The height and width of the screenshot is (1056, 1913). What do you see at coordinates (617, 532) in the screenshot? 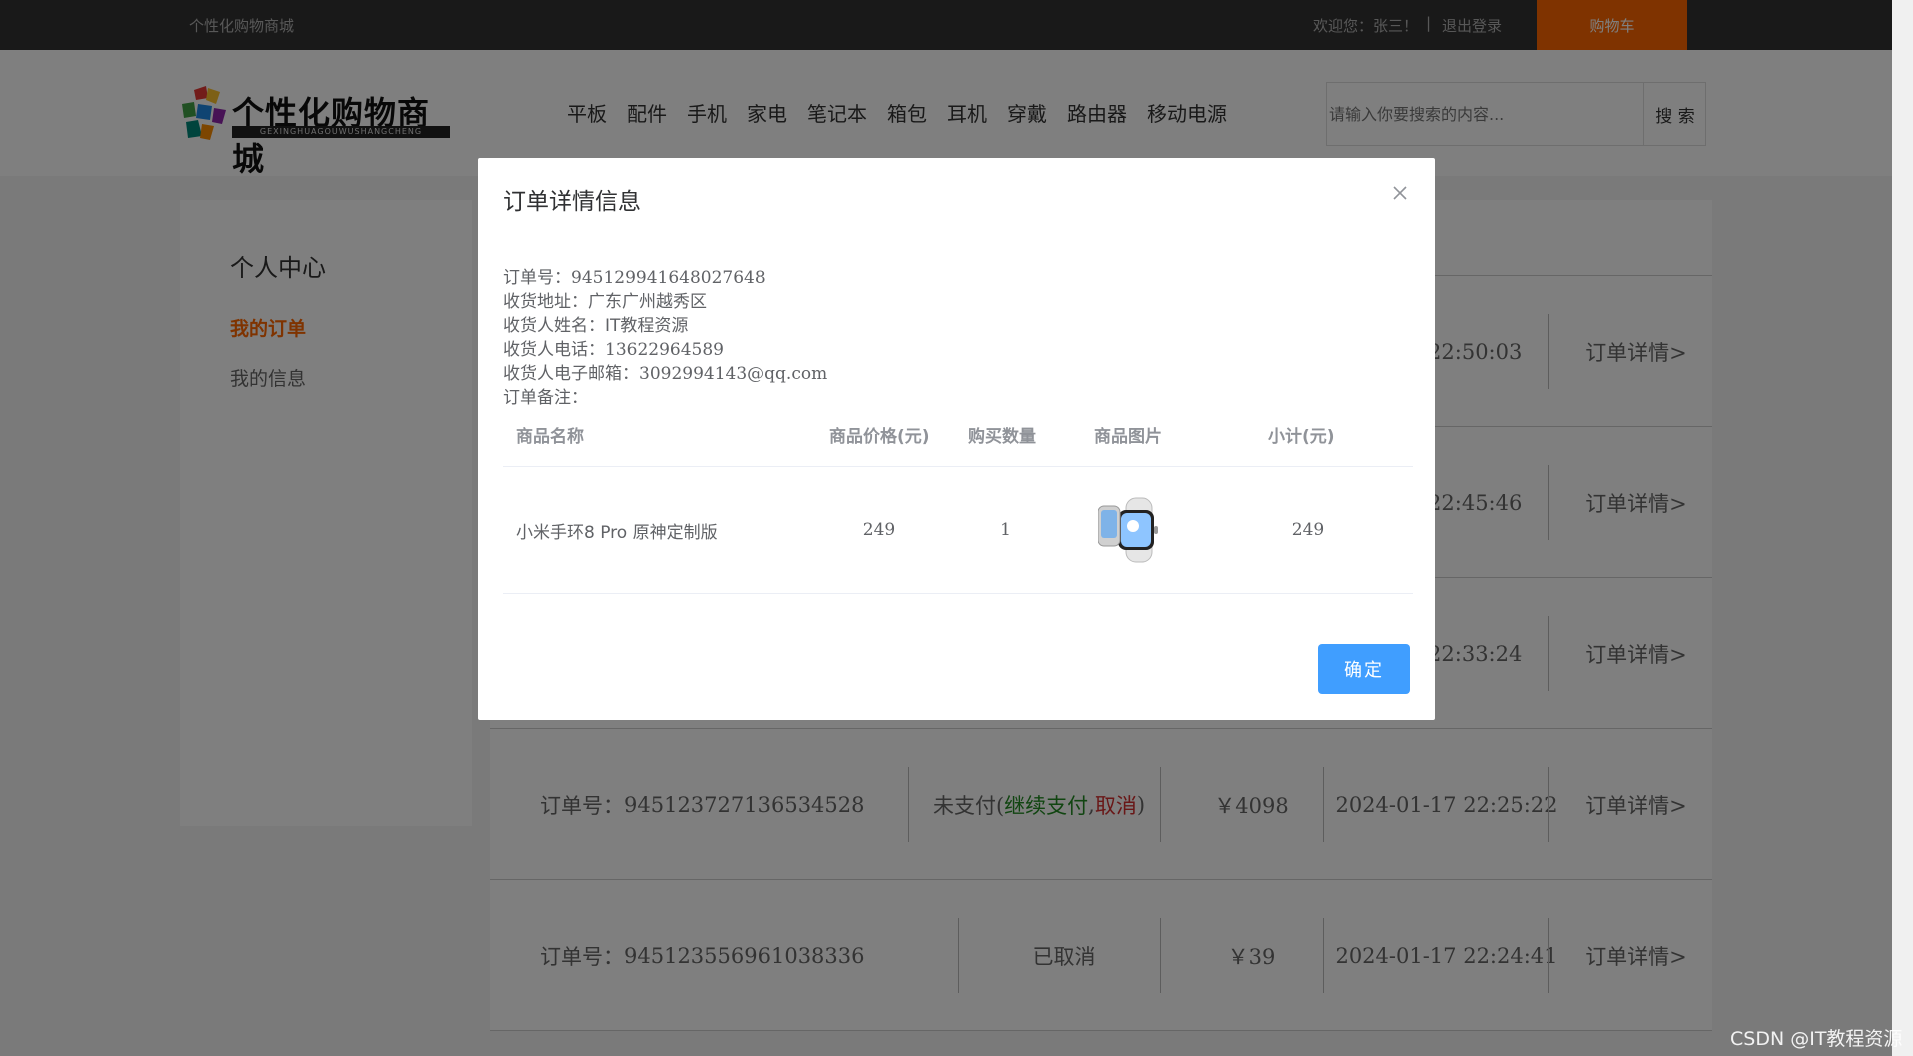
I see `product-name: 小米手环8 Pro 原神定制版` at bounding box center [617, 532].